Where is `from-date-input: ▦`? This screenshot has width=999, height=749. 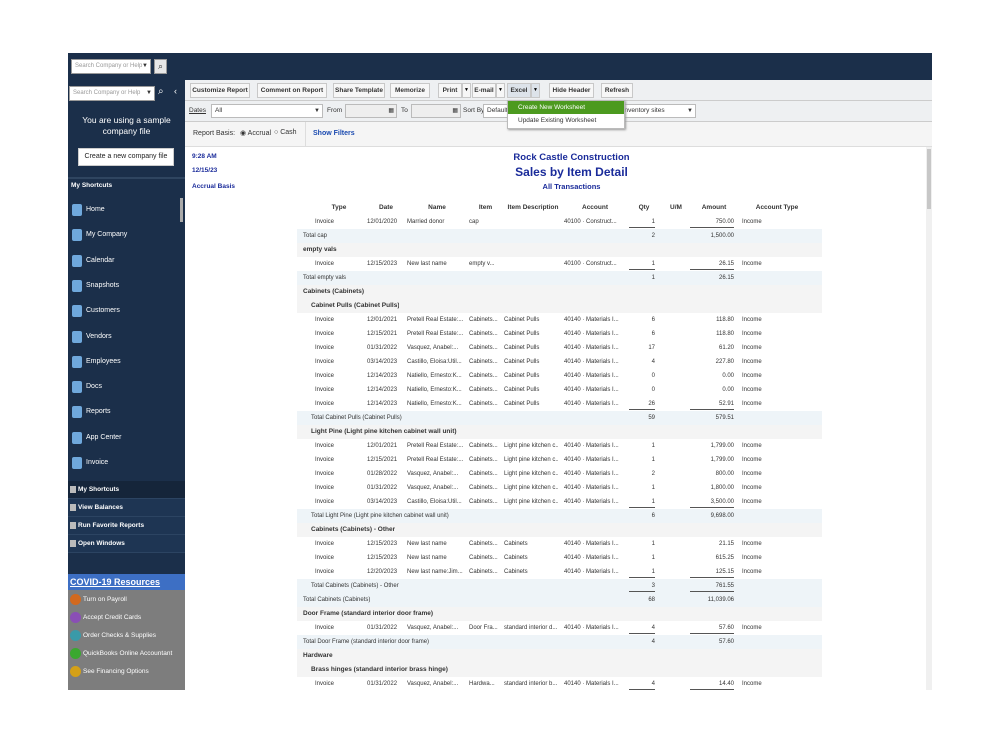
from-date-input: ▦ is located at coordinates (371, 111).